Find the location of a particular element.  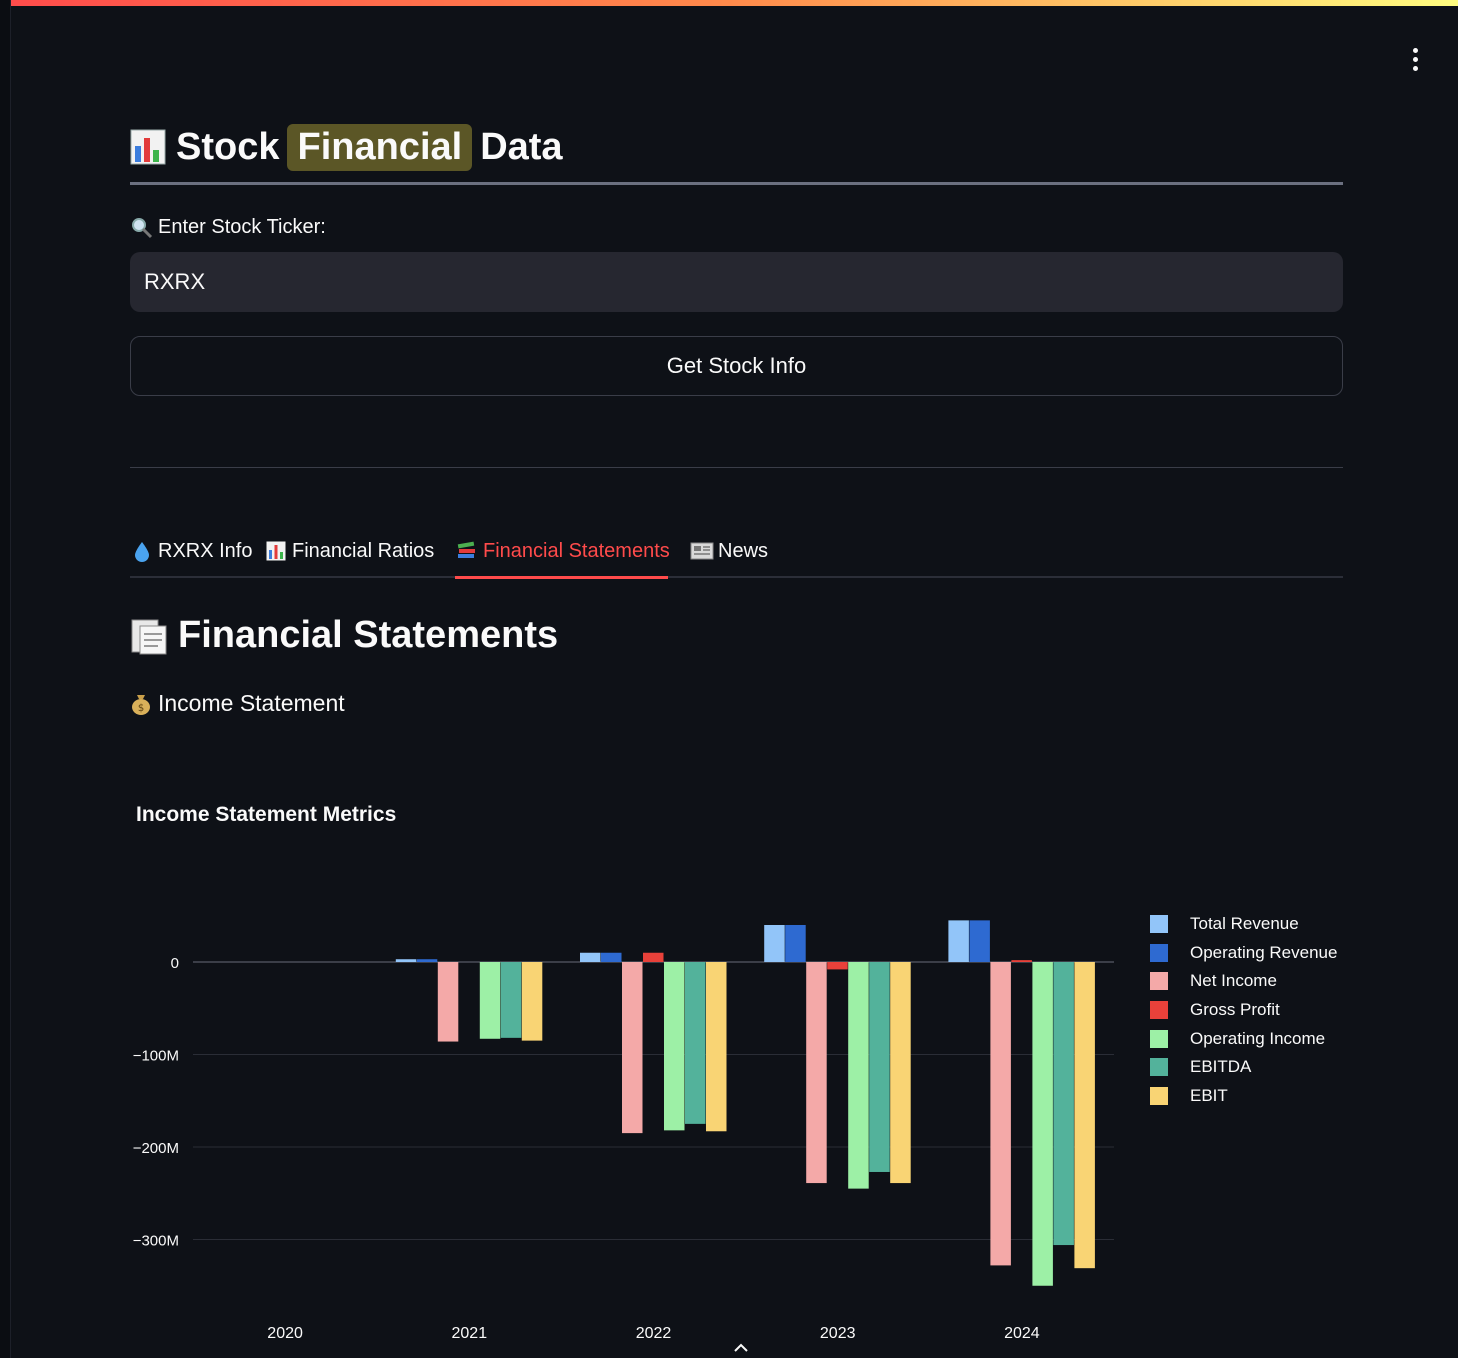

x-tick-label: 2022 is located at coordinates (654, 1333).